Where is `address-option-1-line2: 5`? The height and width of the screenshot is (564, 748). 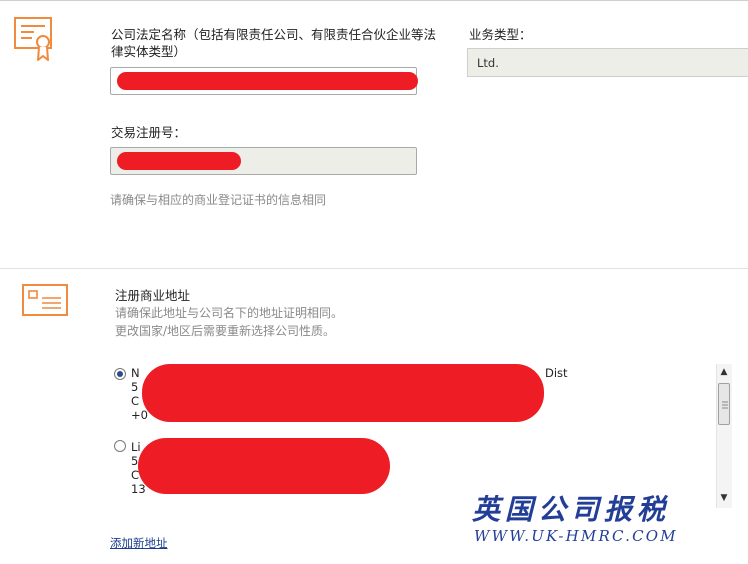
address-option-1-line2: 5 is located at coordinates (135, 387).